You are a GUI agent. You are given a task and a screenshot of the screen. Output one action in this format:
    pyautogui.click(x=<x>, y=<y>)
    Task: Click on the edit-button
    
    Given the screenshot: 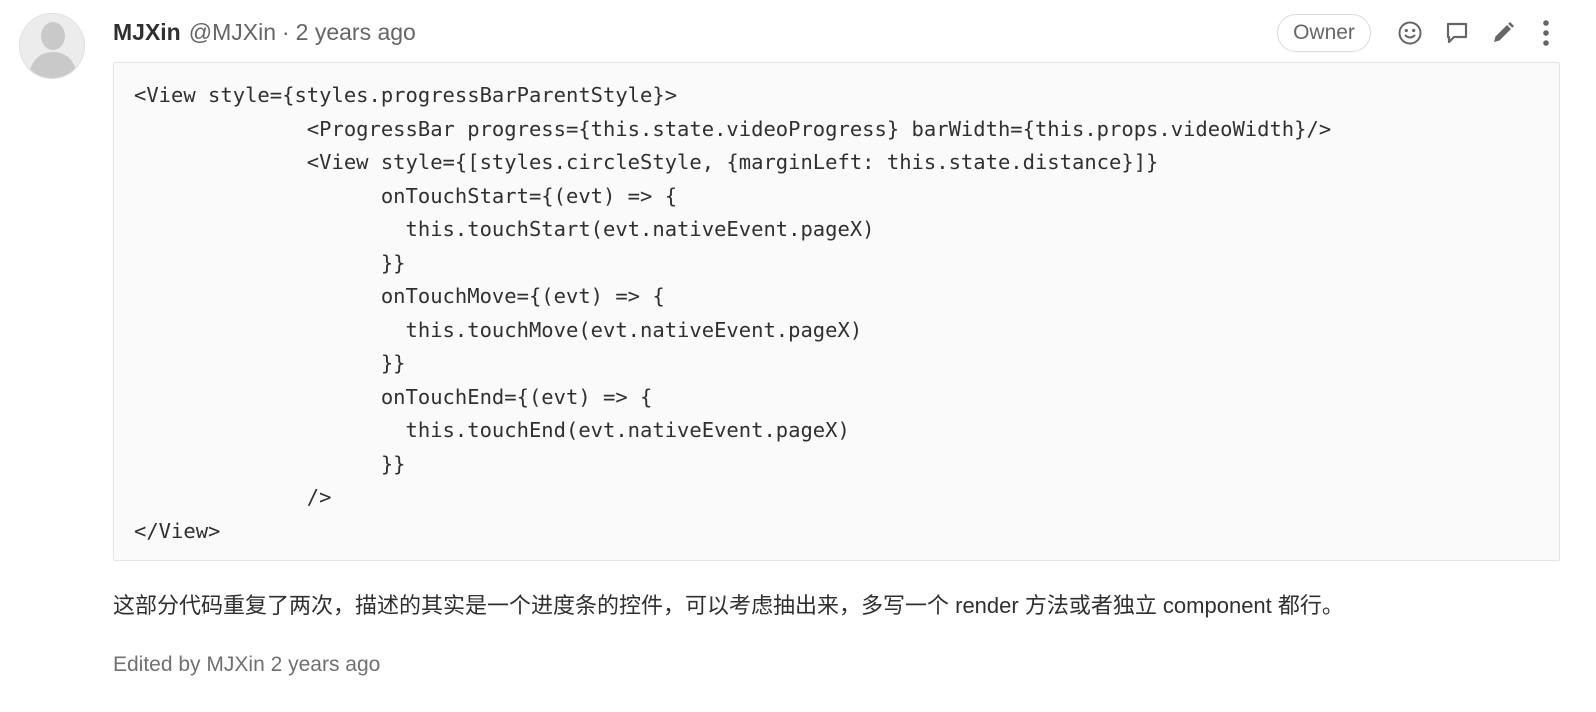 What is the action you would take?
    pyautogui.click(x=1503, y=33)
    